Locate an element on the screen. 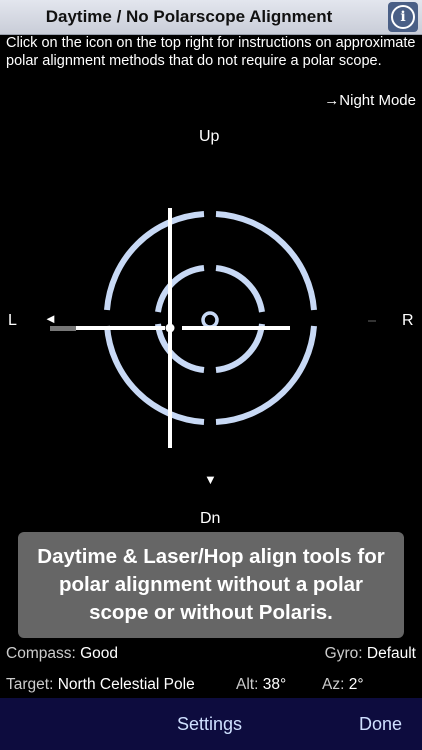 Image resolution: width=422 pixels, height=750 pixels. page-title: Daytime / No Polarscope Alignment is located at coordinates (189, 16).